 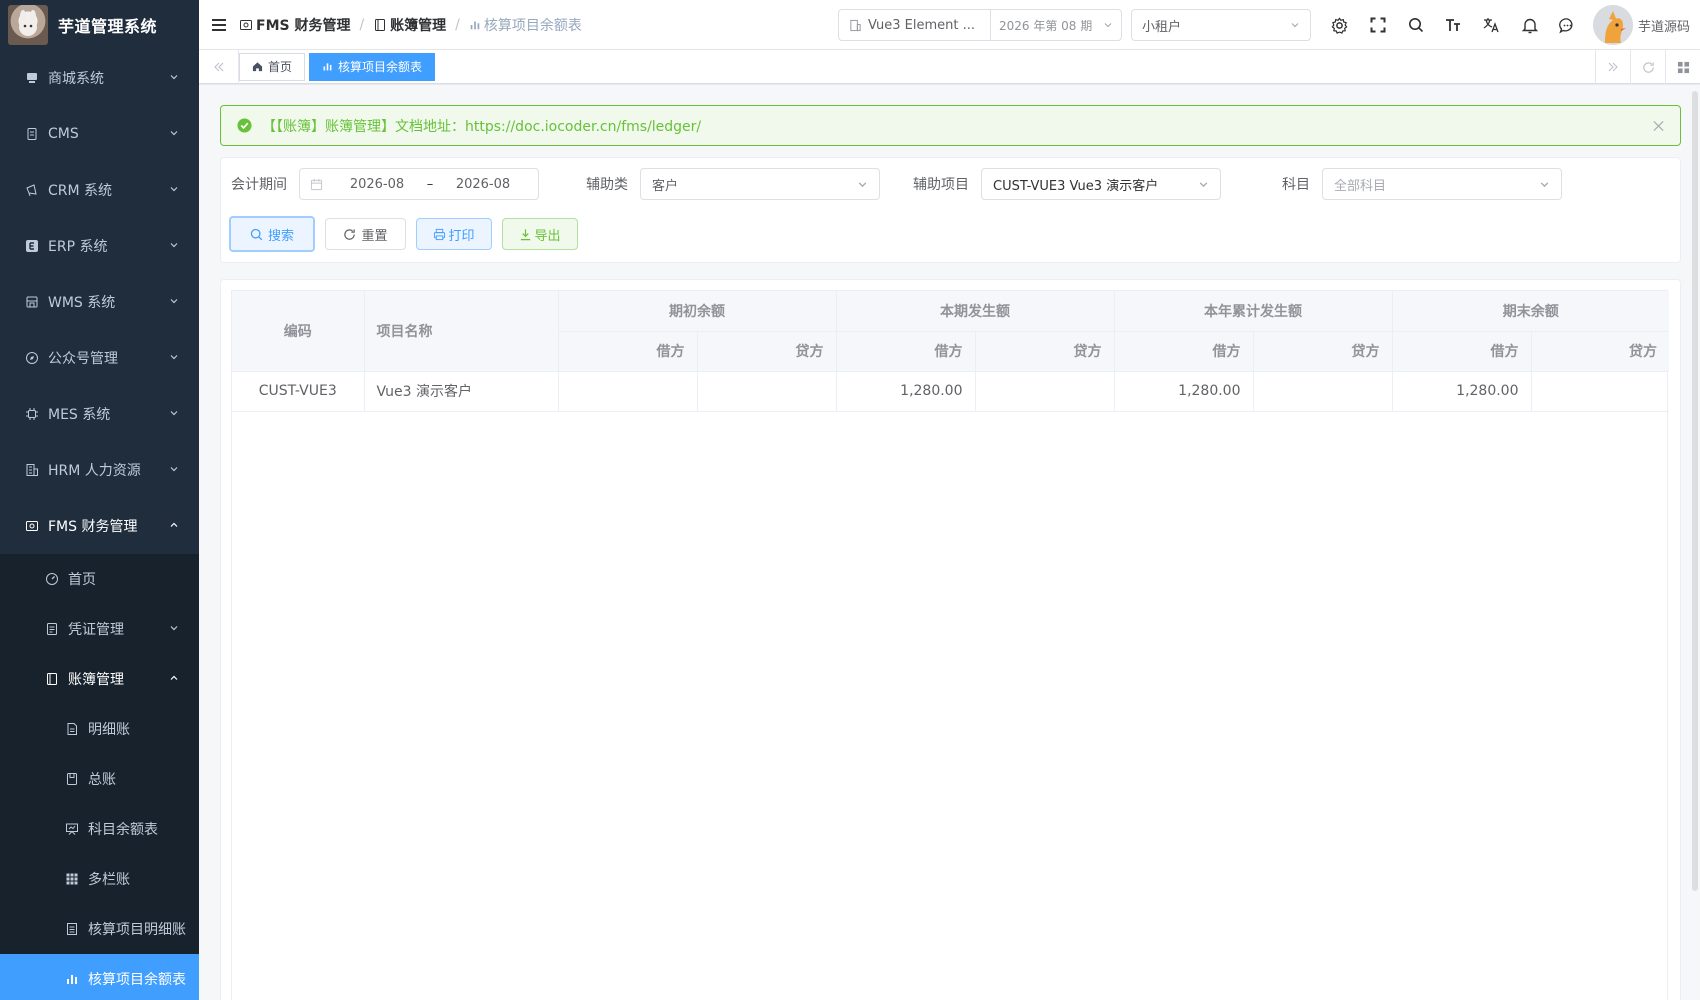 What do you see at coordinates (1416, 25) in the screenshot?
I see `search-icon` at bounding box center [1416, 25].